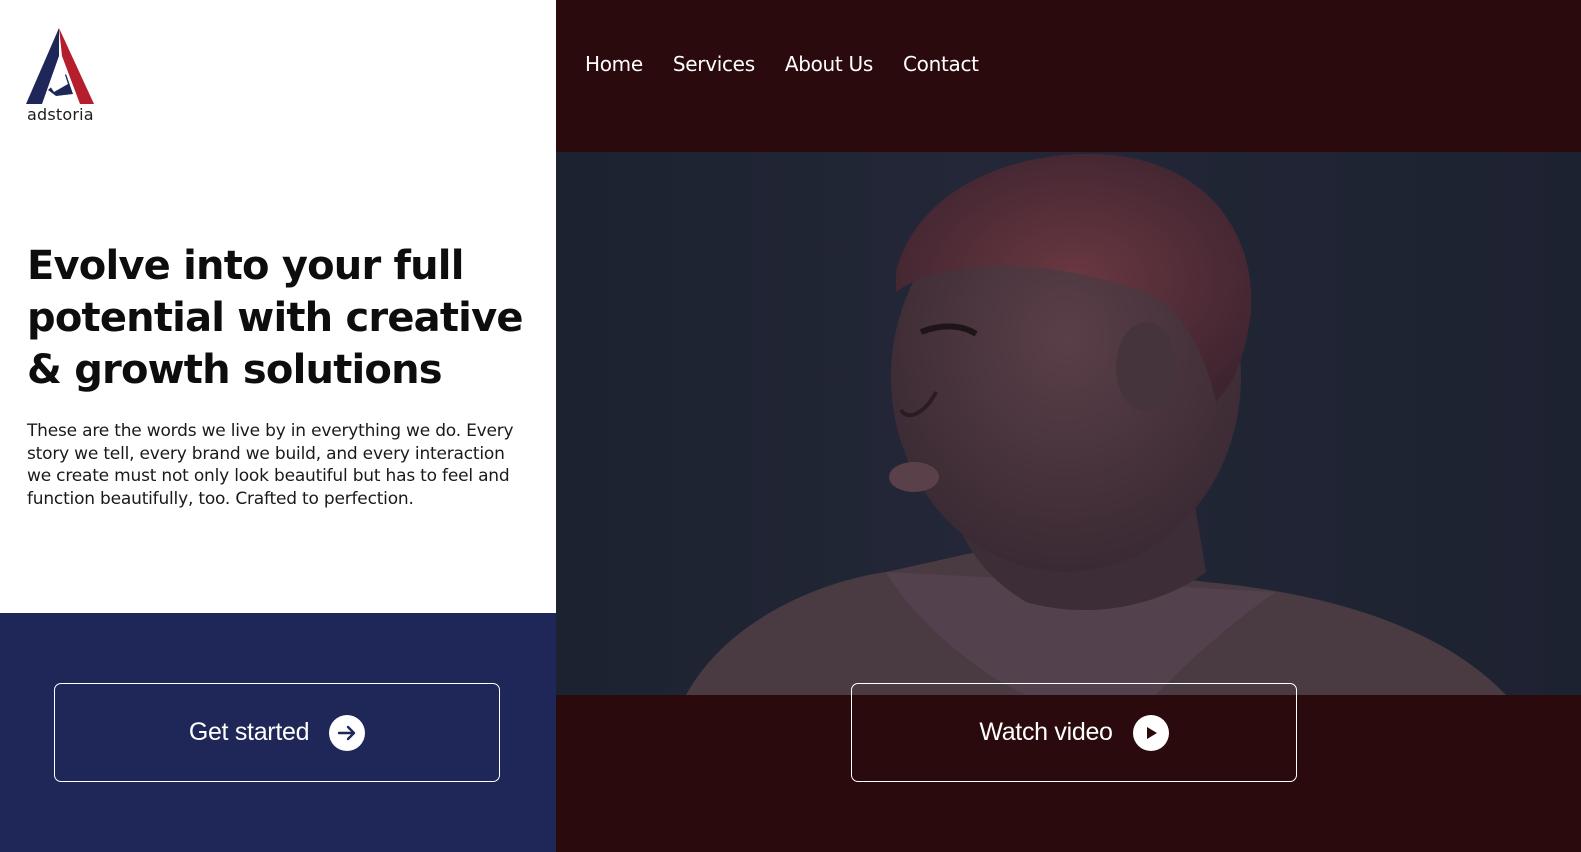 Image resolution: width=1581 pixels, height=852 pixels. What do you see at coordinates (249, 732) in the screenshot?
I see `get-started-label: Get started` at bounding box center [249, 732].